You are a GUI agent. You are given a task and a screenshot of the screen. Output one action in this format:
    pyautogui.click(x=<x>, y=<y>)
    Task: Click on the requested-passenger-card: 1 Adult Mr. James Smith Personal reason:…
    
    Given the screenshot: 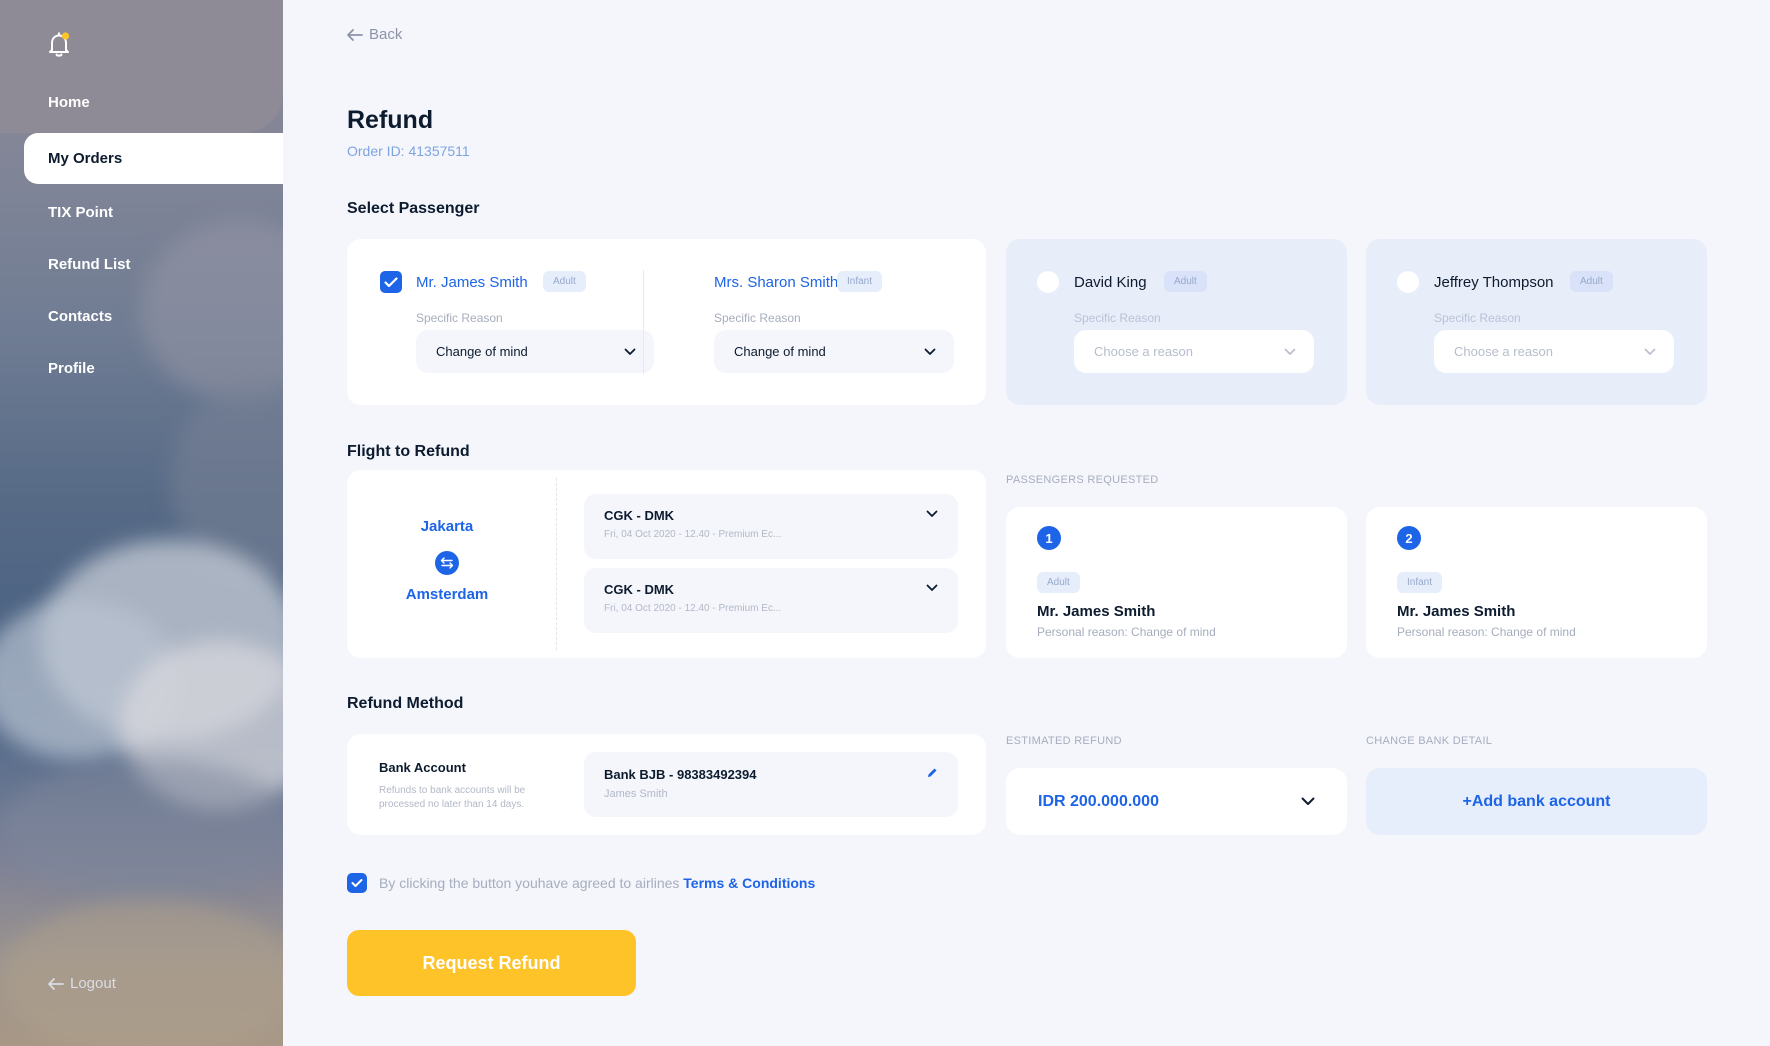 What is the action you would take?
    pyautogui.click(x=1176, y=582)
    